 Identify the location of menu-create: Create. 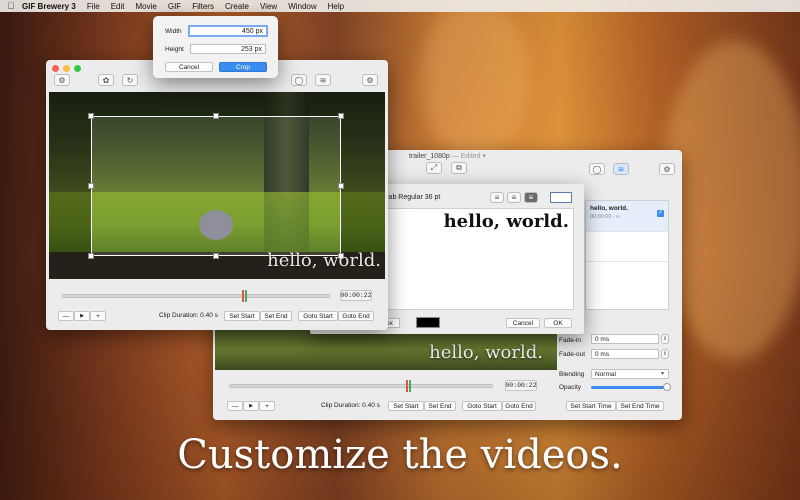
(237, 6).